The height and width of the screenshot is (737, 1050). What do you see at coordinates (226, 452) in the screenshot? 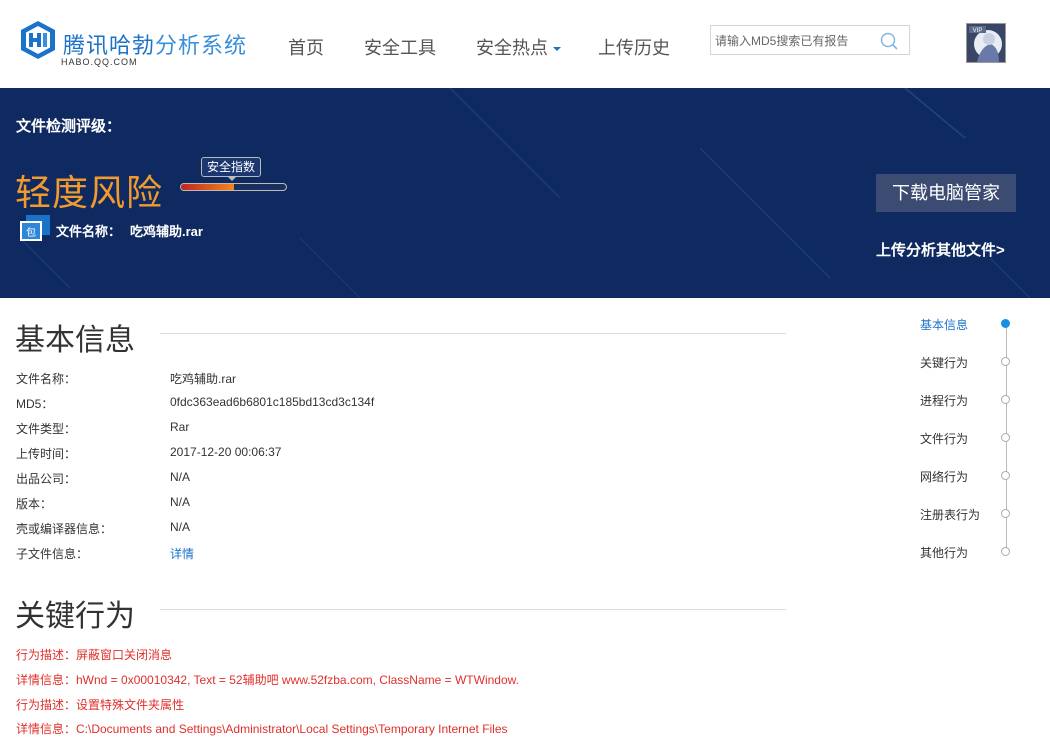
I see `upload-time-value: 2017-12-20 00:06:37` at bounding box center [226, 452].